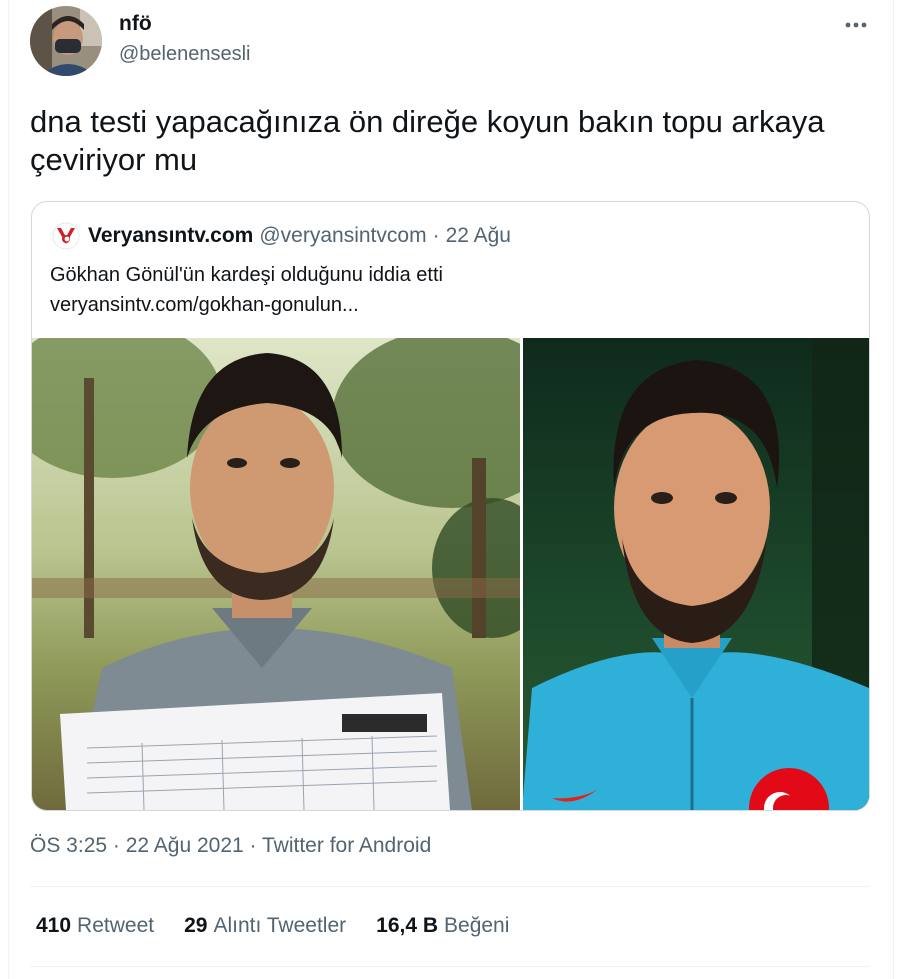 Image resolution: width=900 pixels, height=979 pixels. I want to click on quoted-name: Veryansıntv.com, so click(170, 236).